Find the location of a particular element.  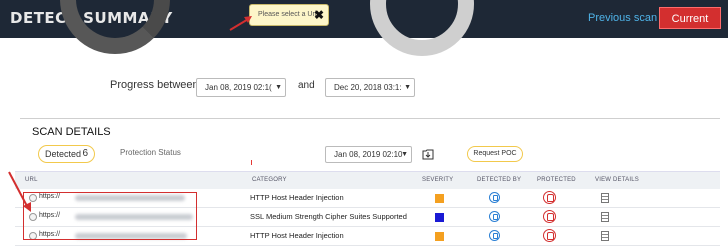

current-scan-button: Current scan is located at coordinates (690, 27).